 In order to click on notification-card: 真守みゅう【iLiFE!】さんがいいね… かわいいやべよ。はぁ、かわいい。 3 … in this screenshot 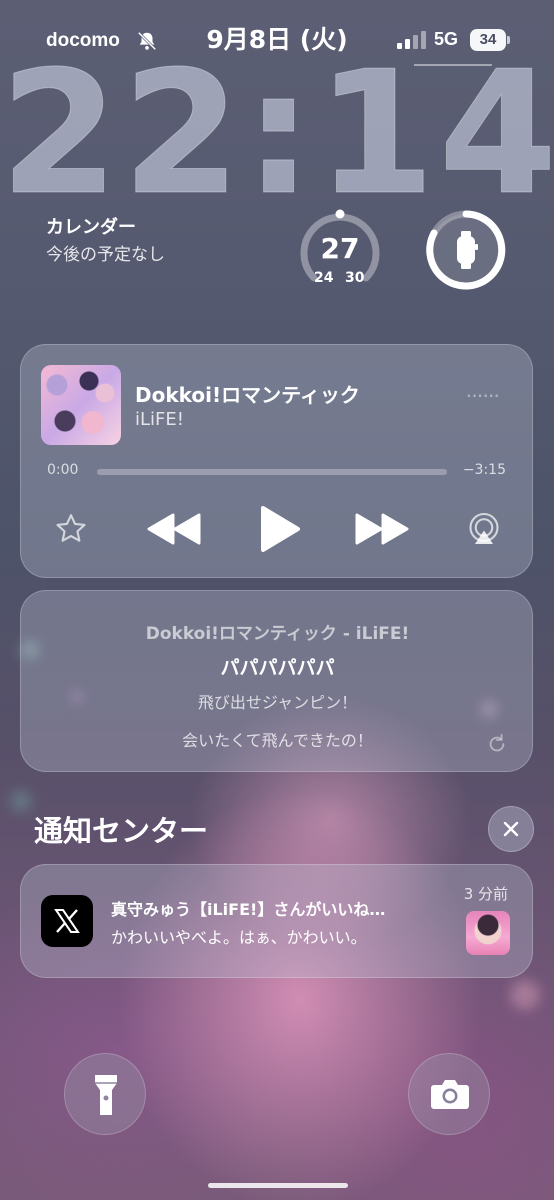, I will do `click(276, 921)`.